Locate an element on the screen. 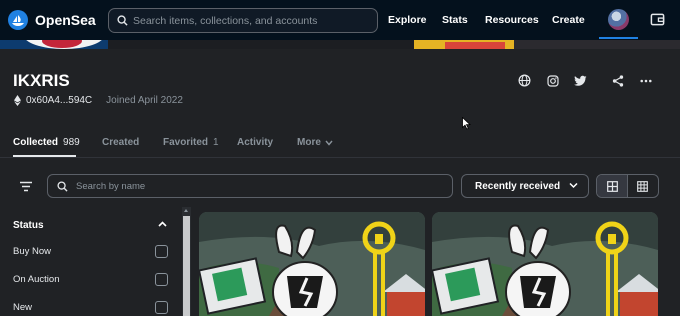 This screenshot has width=680, height=316. tab-created: Created is located at coordinates (120, 142).